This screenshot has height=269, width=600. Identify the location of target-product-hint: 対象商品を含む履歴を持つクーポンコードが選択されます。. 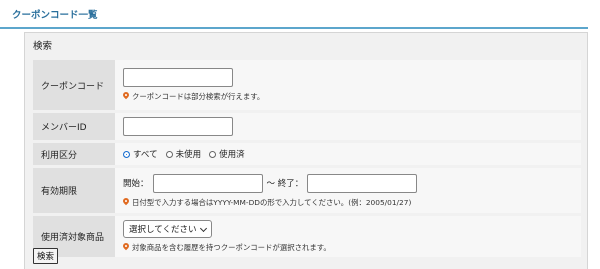
(347, 247).